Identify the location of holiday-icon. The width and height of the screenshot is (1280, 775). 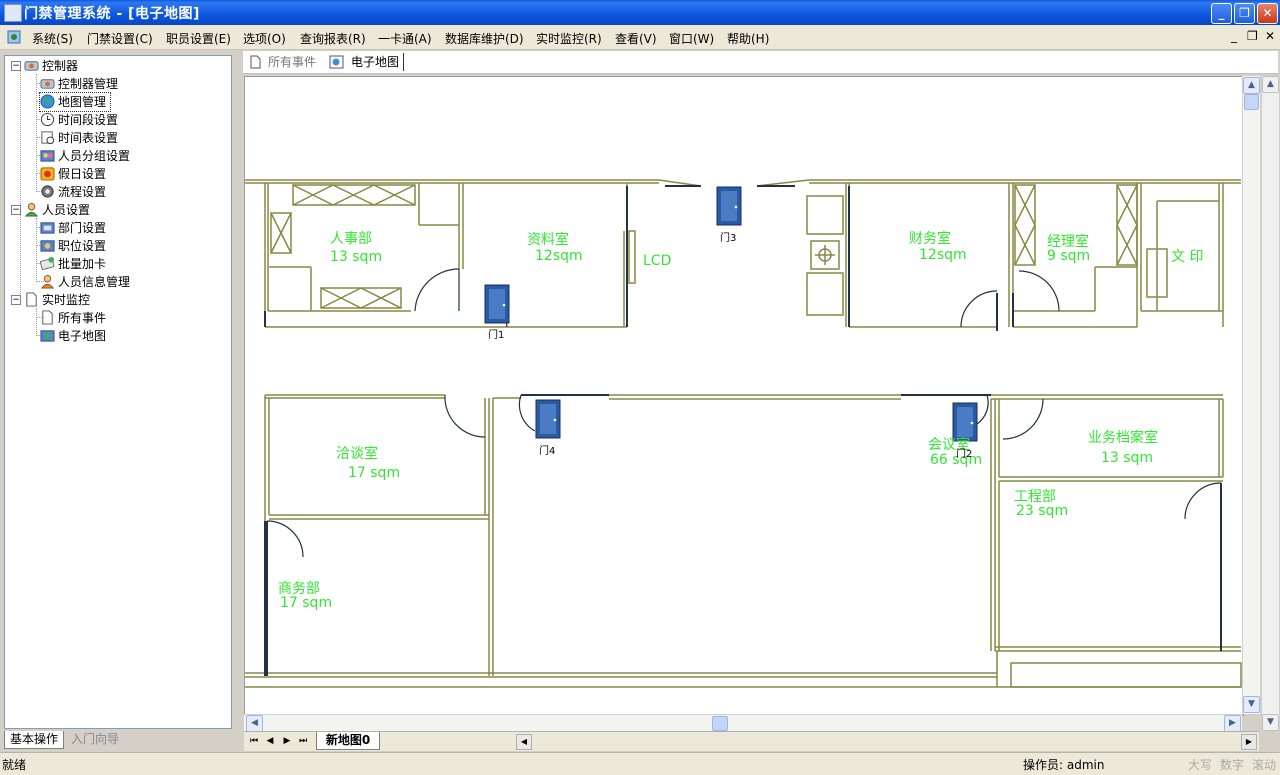
(47, 174).